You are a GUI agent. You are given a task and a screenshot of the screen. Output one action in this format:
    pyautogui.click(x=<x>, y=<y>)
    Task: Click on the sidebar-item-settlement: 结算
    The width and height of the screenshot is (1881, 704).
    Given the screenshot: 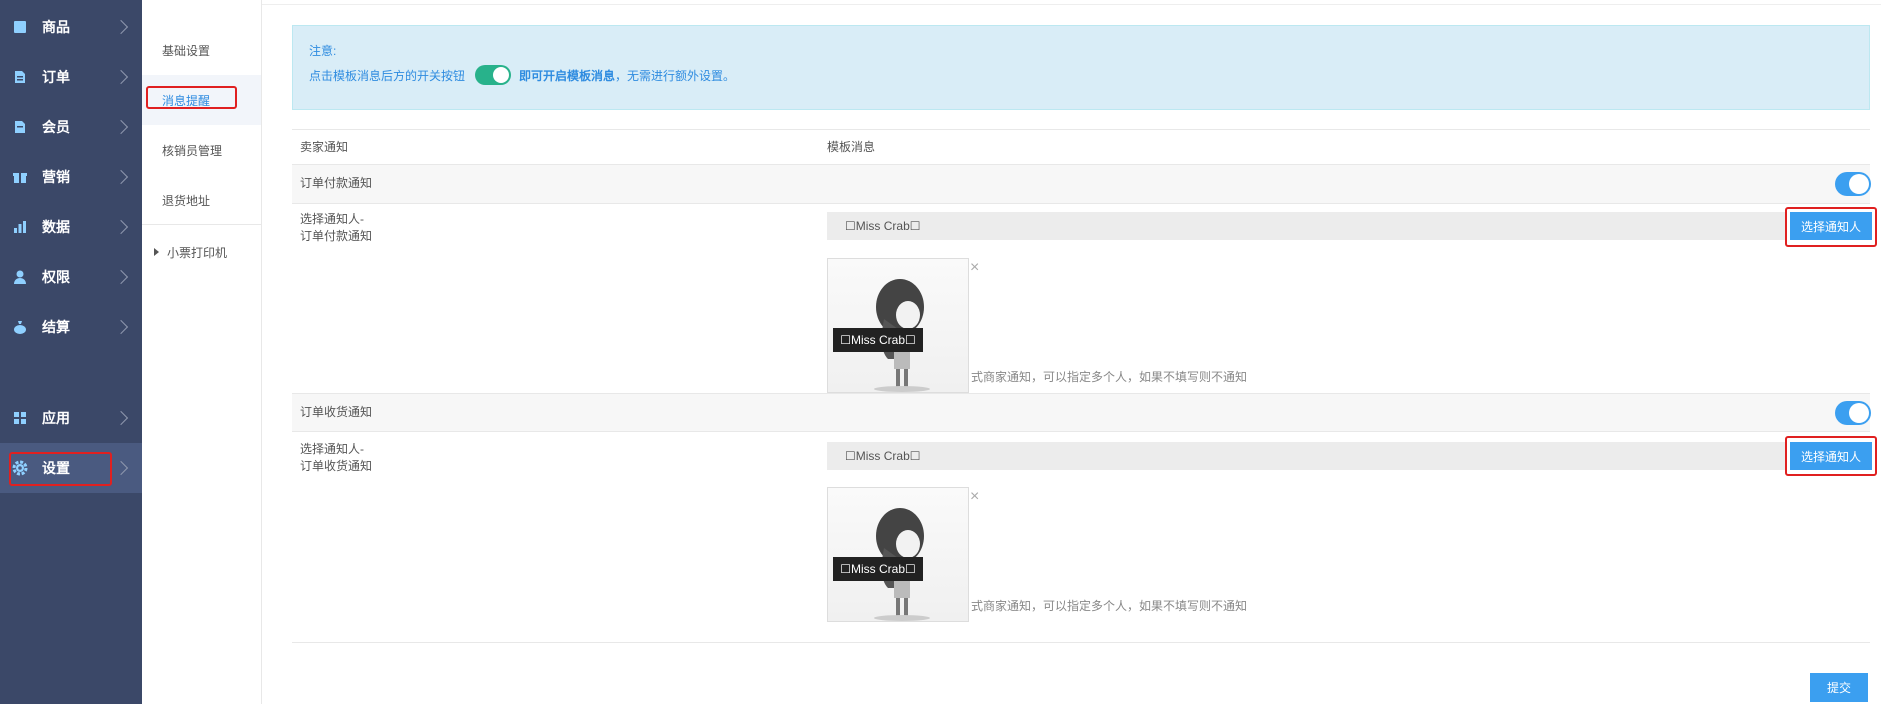 What is the action you would take?
    pyautogui.click(x=71, y=327)
    